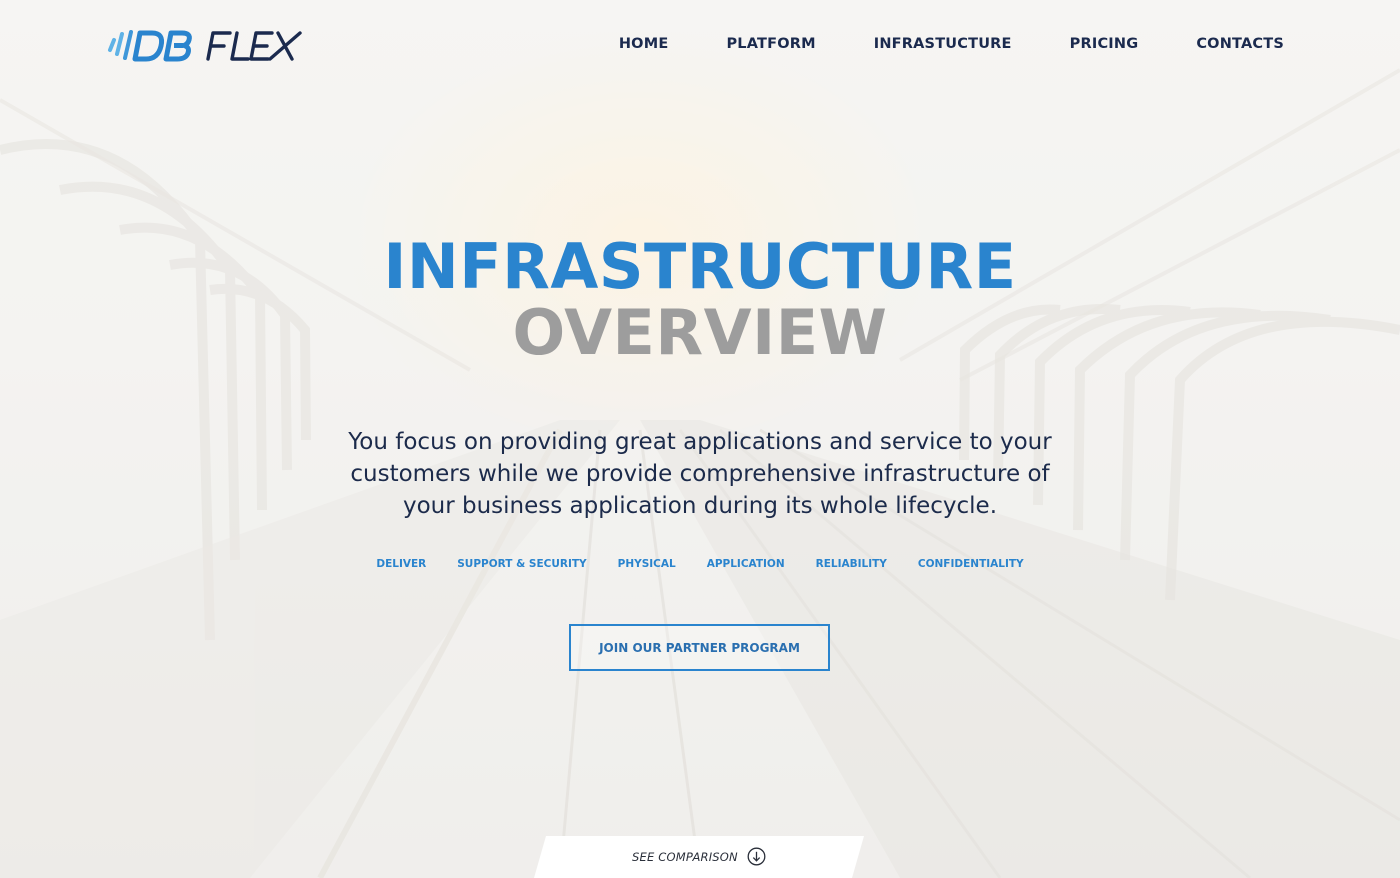 This screenshot has height=878, width=1400. I want to click on arrow-down-circle-icon, so click(756, 856).